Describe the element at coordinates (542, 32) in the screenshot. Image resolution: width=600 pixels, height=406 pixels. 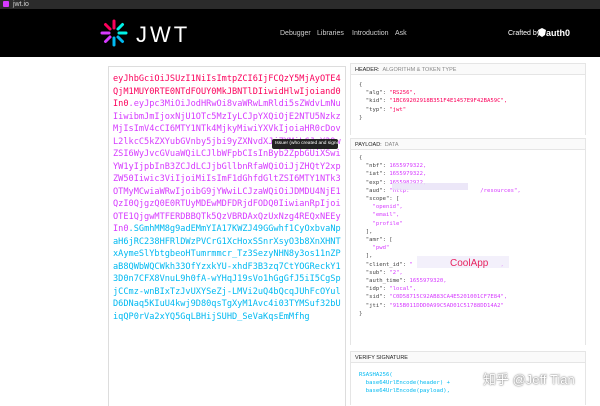
I see `auth0-shield-icon` at that location.